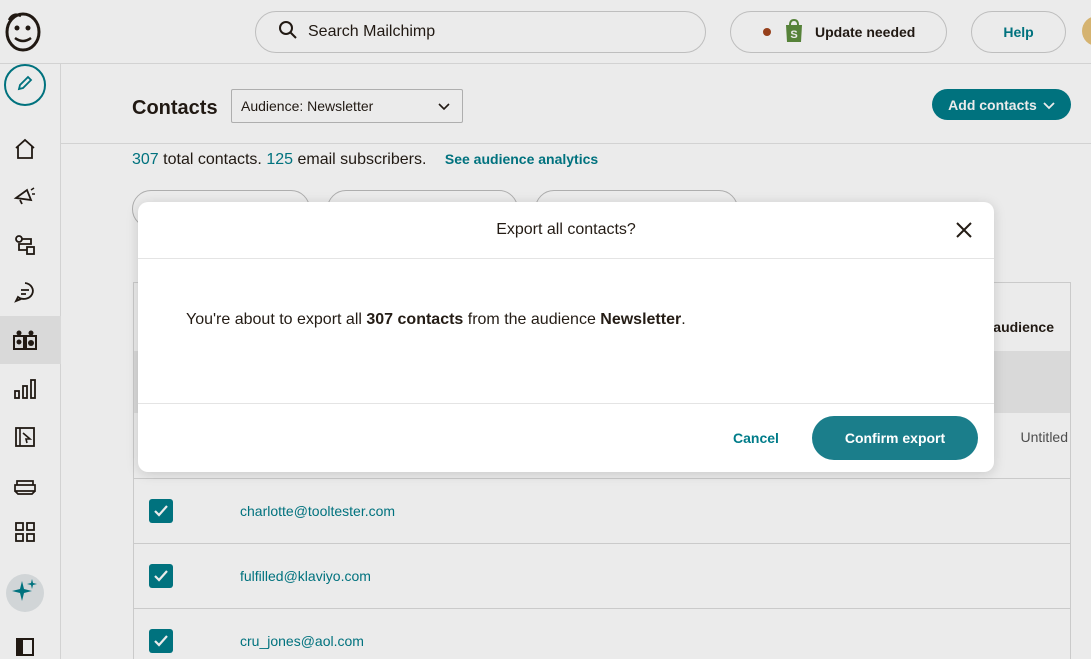 The image size is (1091, 659). I want to click on cancel-button: Cancel, so click(756, 438).